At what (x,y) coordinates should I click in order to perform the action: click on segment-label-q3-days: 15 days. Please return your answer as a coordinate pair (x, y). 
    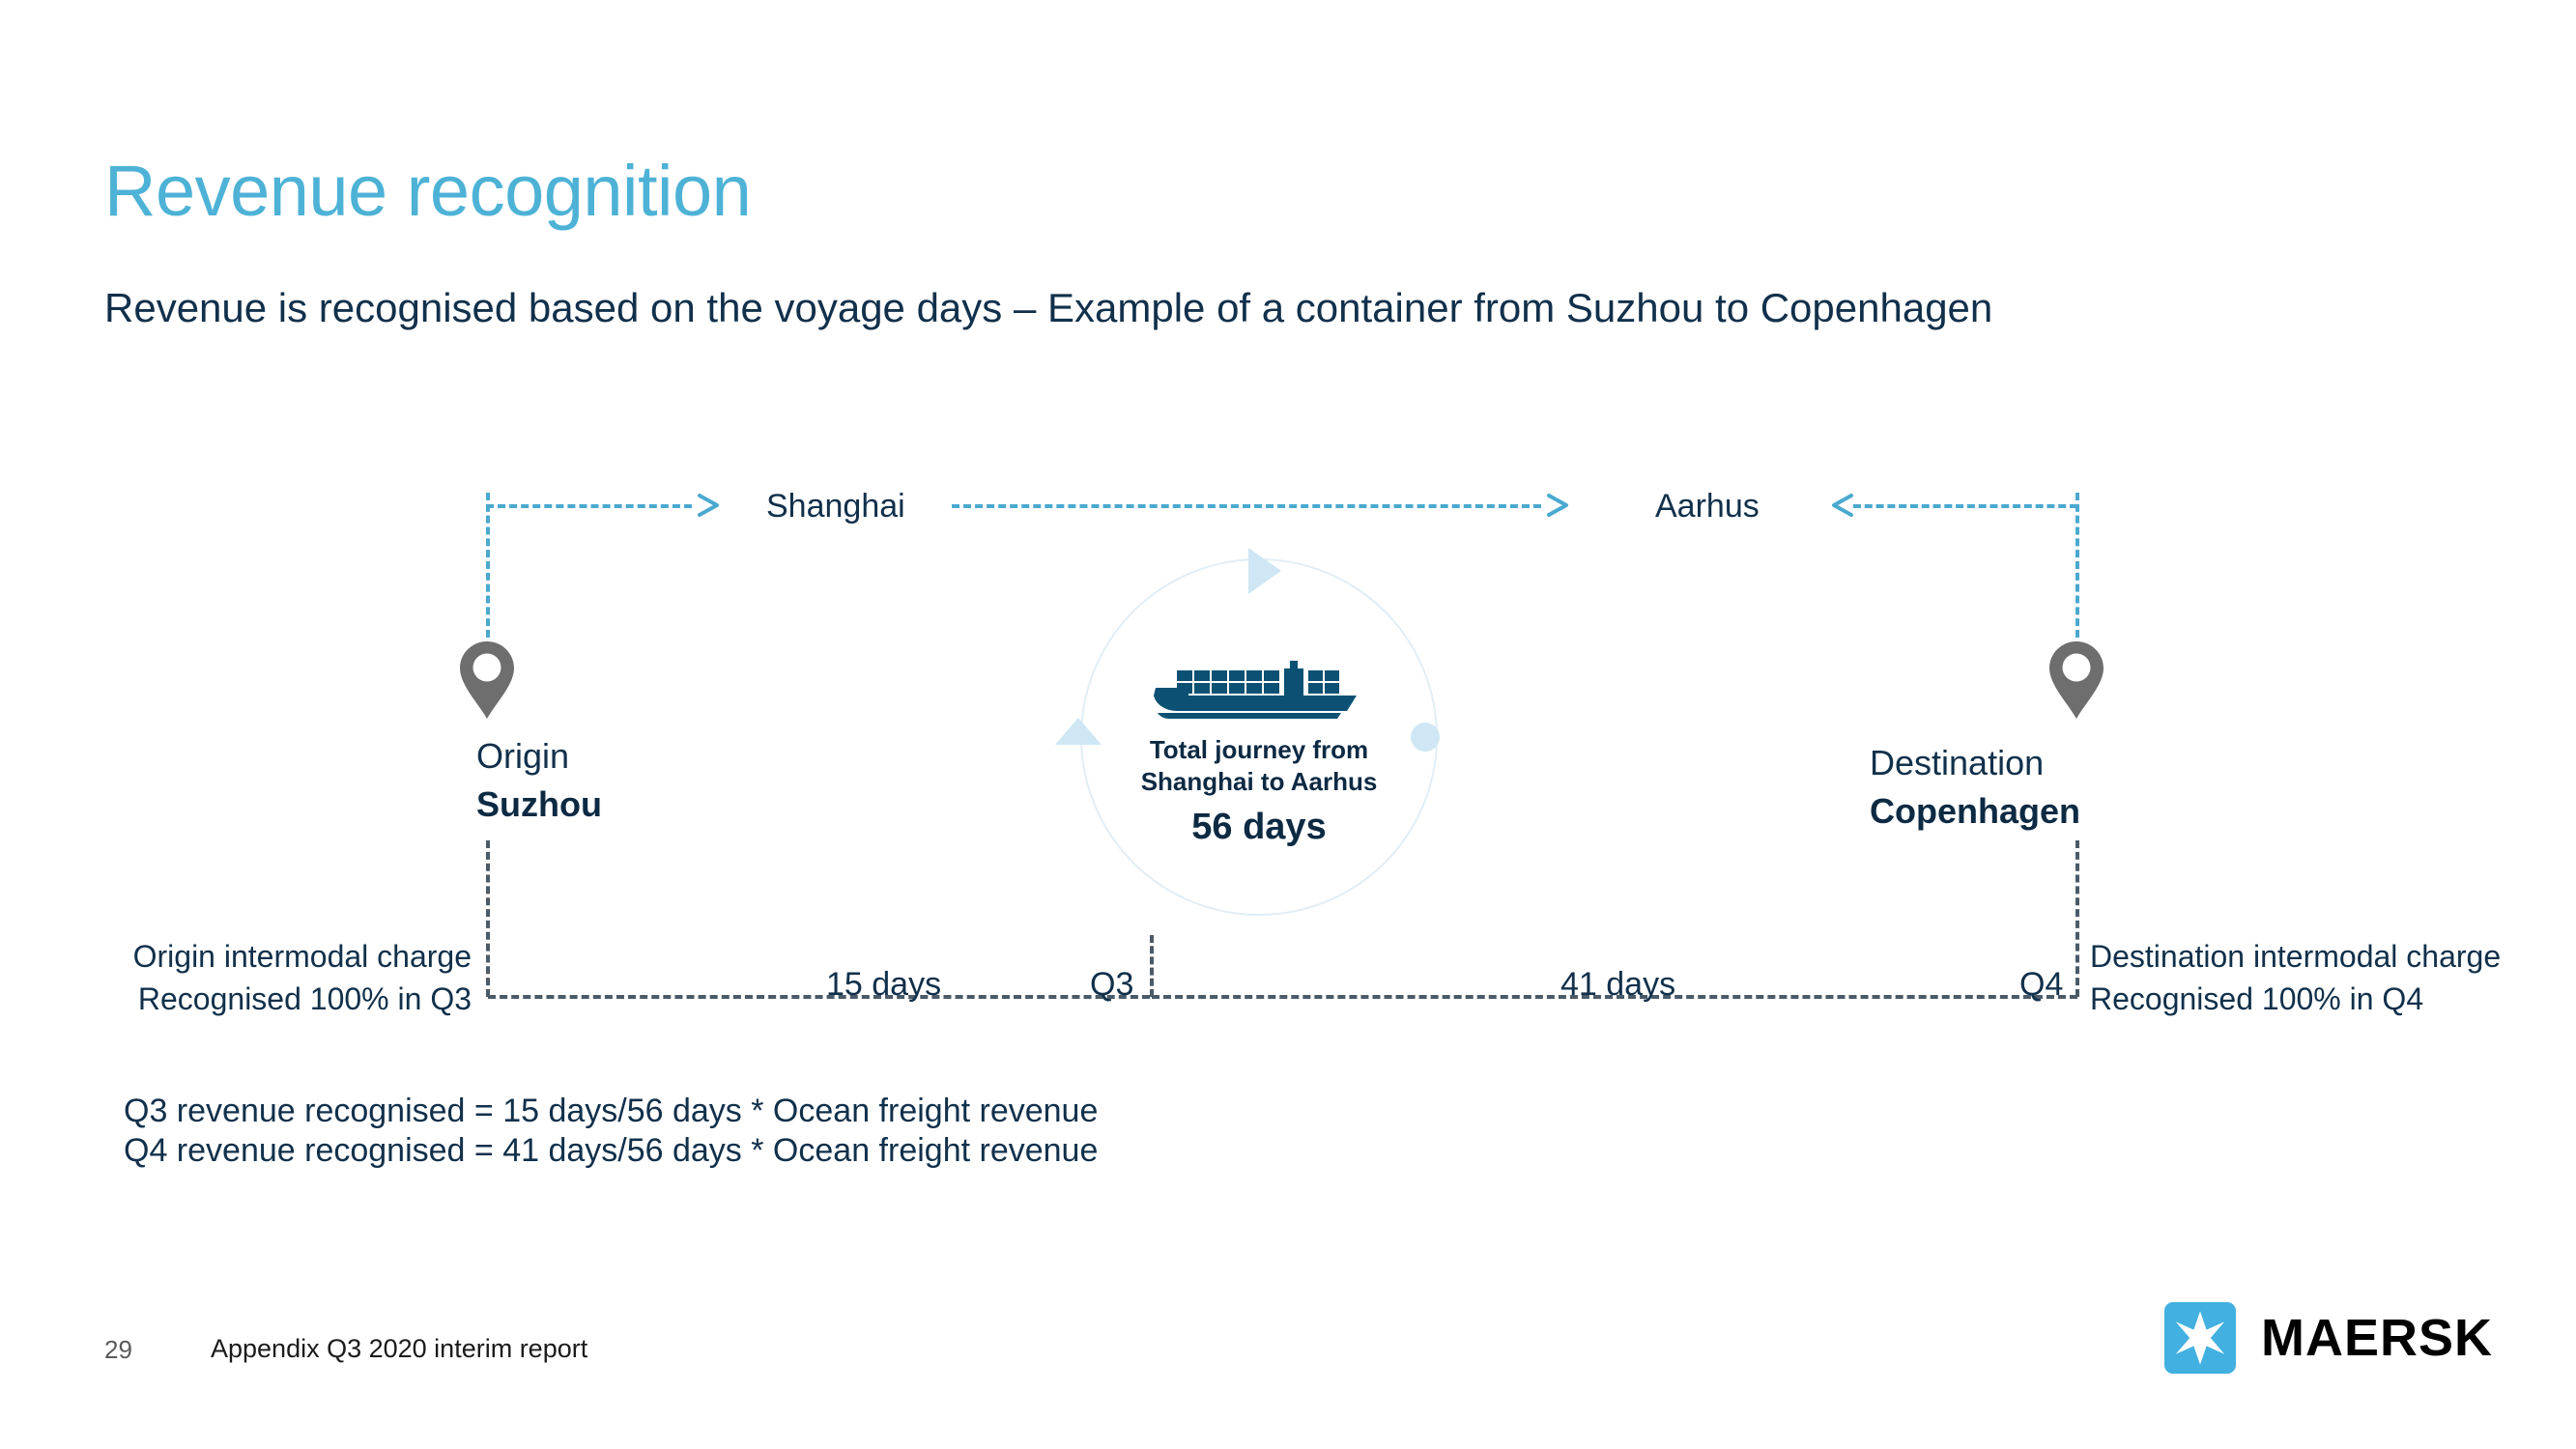
    Looking at the image, I should click on (884, 984).